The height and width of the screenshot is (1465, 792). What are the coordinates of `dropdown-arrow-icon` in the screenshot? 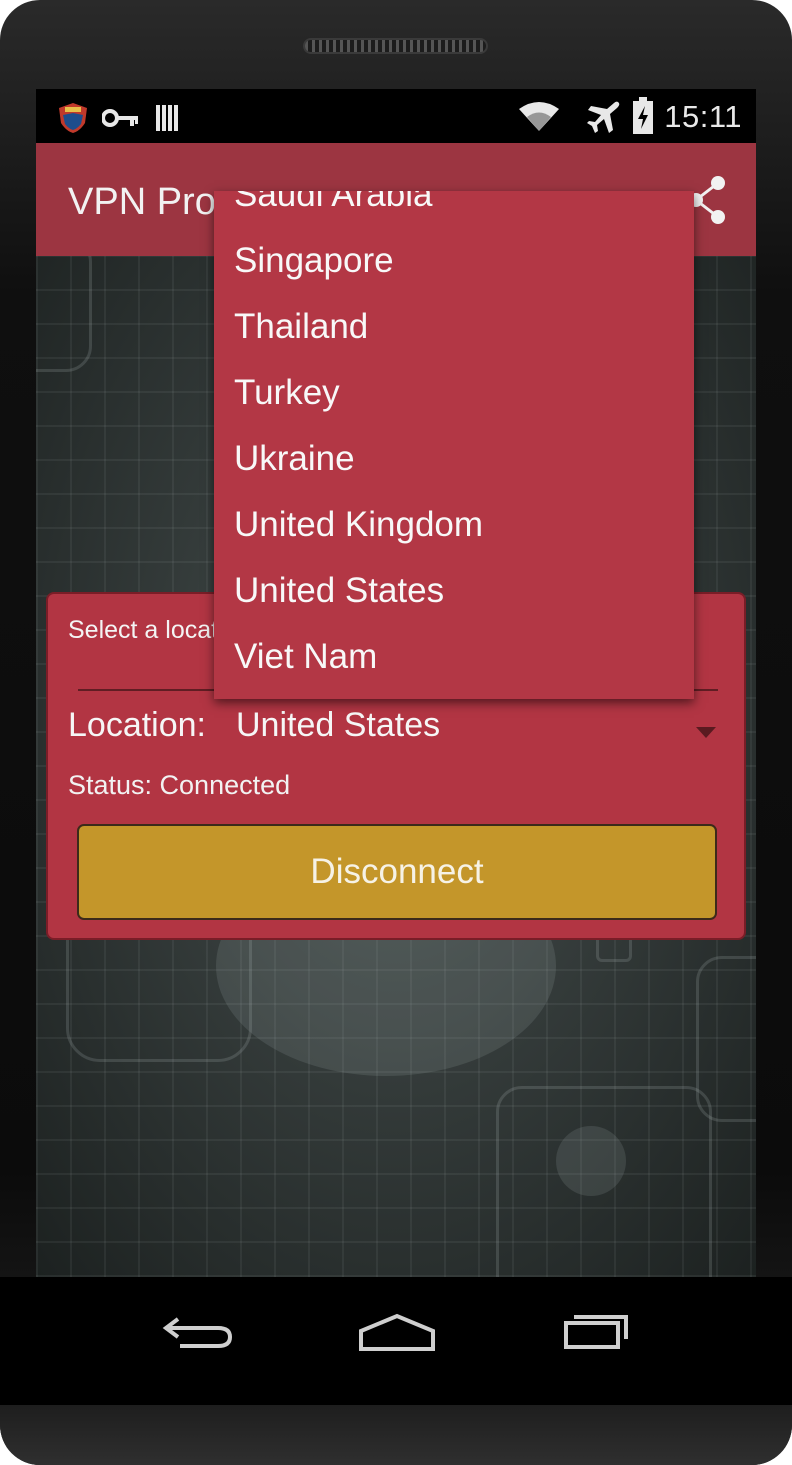 It's located at (706, 732).